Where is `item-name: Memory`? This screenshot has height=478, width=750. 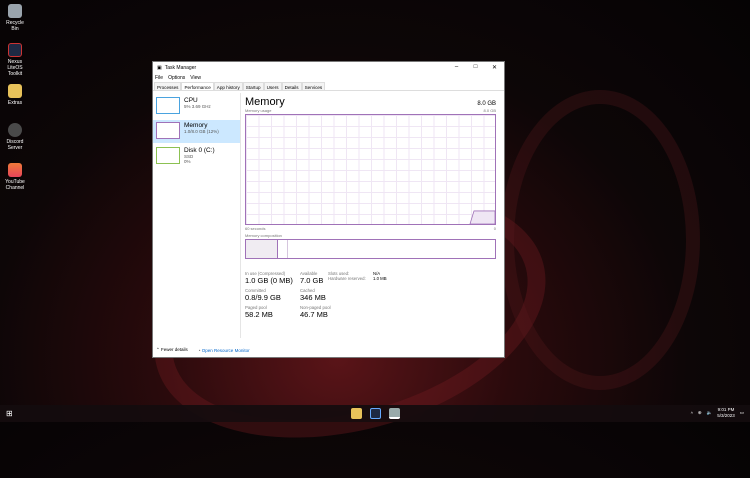
item-name: Memory is located at coordinates (196, 125).